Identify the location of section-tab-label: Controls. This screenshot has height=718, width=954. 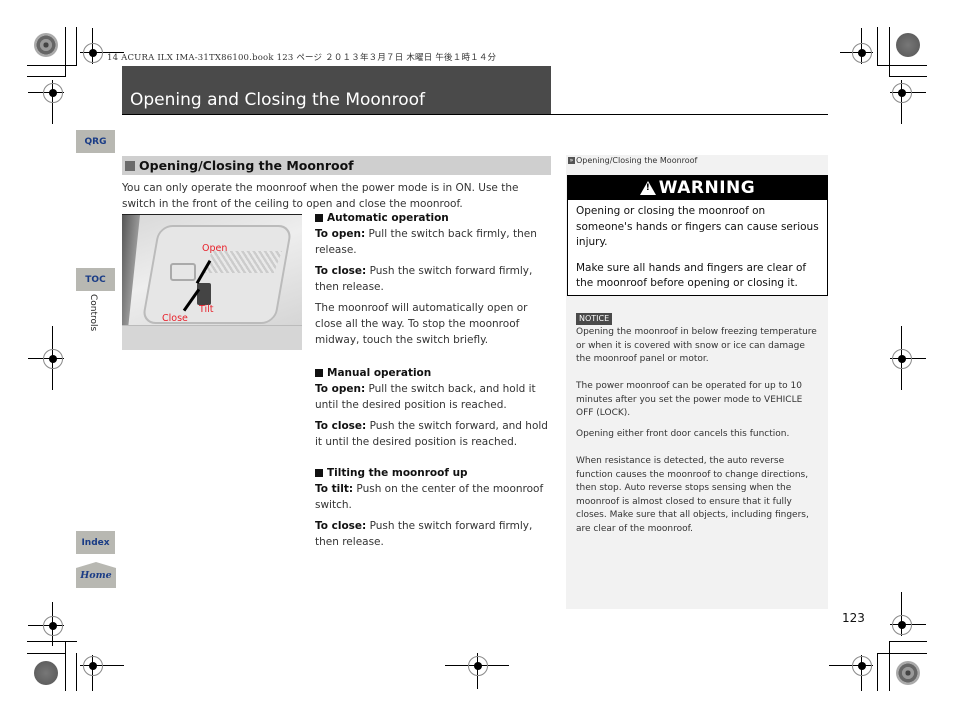
(93, 313).